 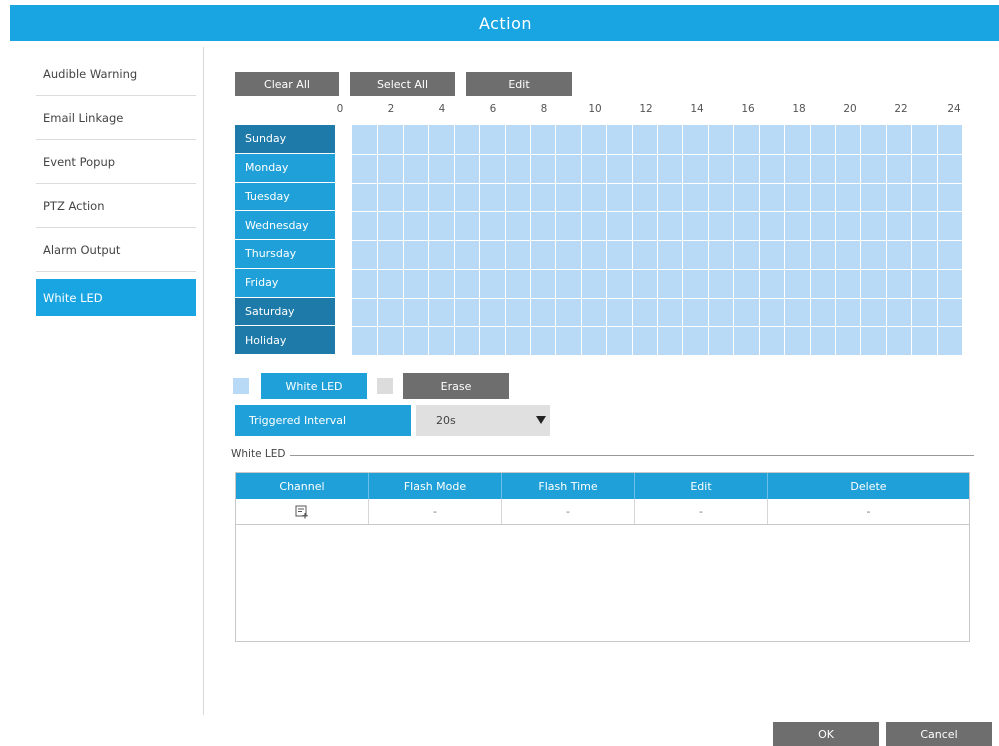 What do you see at coordinates (826, 734) in the screenshot?
I see `ok-button: OK` at bounding box center [826, 734].